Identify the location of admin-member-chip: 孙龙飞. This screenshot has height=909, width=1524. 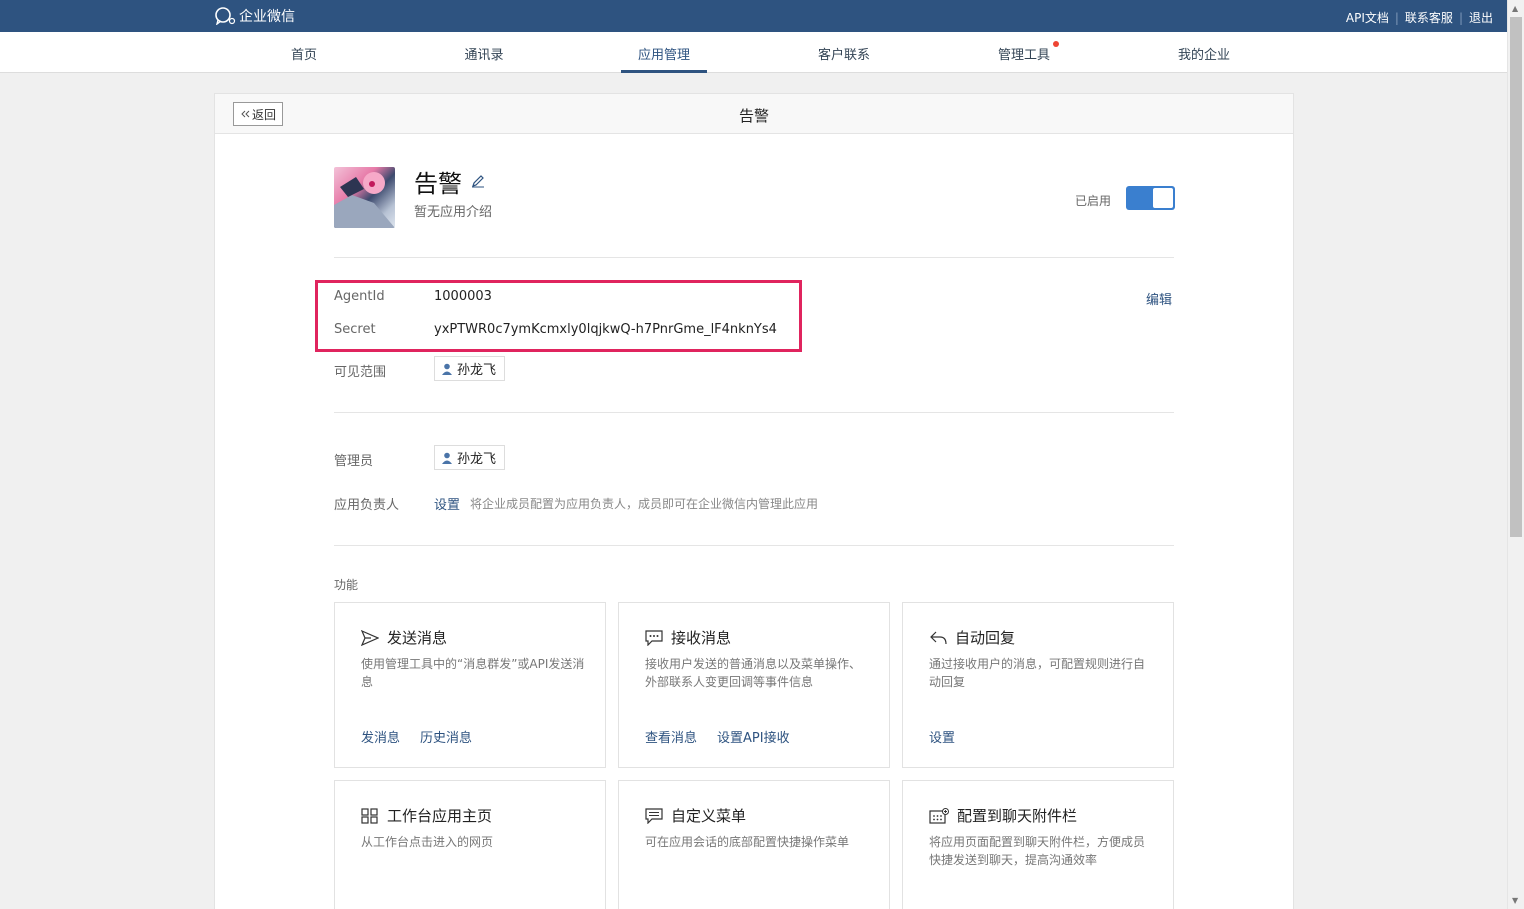
(470, 457).